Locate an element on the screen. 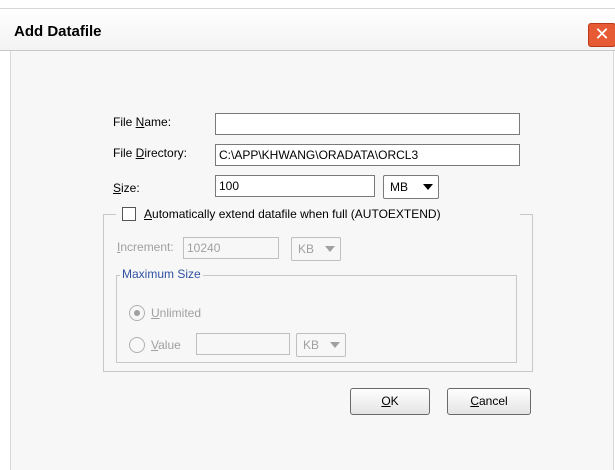  size-unit-dropdown: MB is located at coordinates (411, 187).